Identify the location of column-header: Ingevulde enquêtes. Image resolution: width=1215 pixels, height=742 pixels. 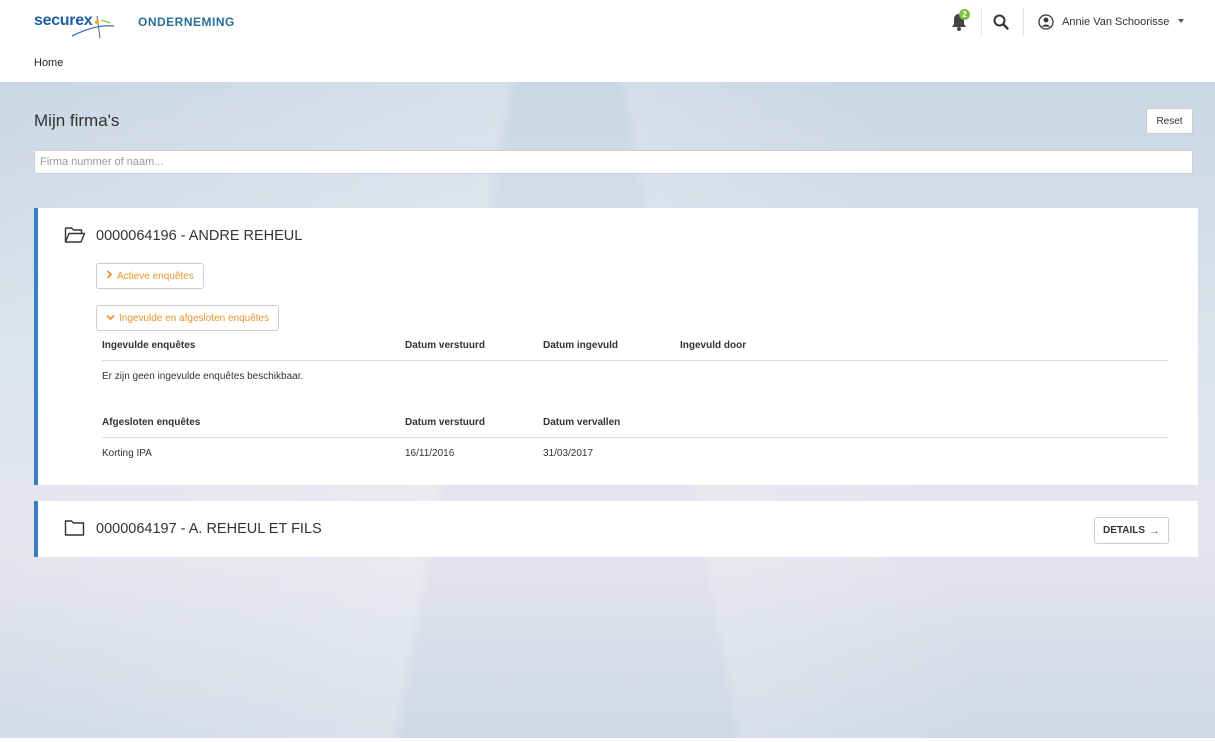
(149, 345).